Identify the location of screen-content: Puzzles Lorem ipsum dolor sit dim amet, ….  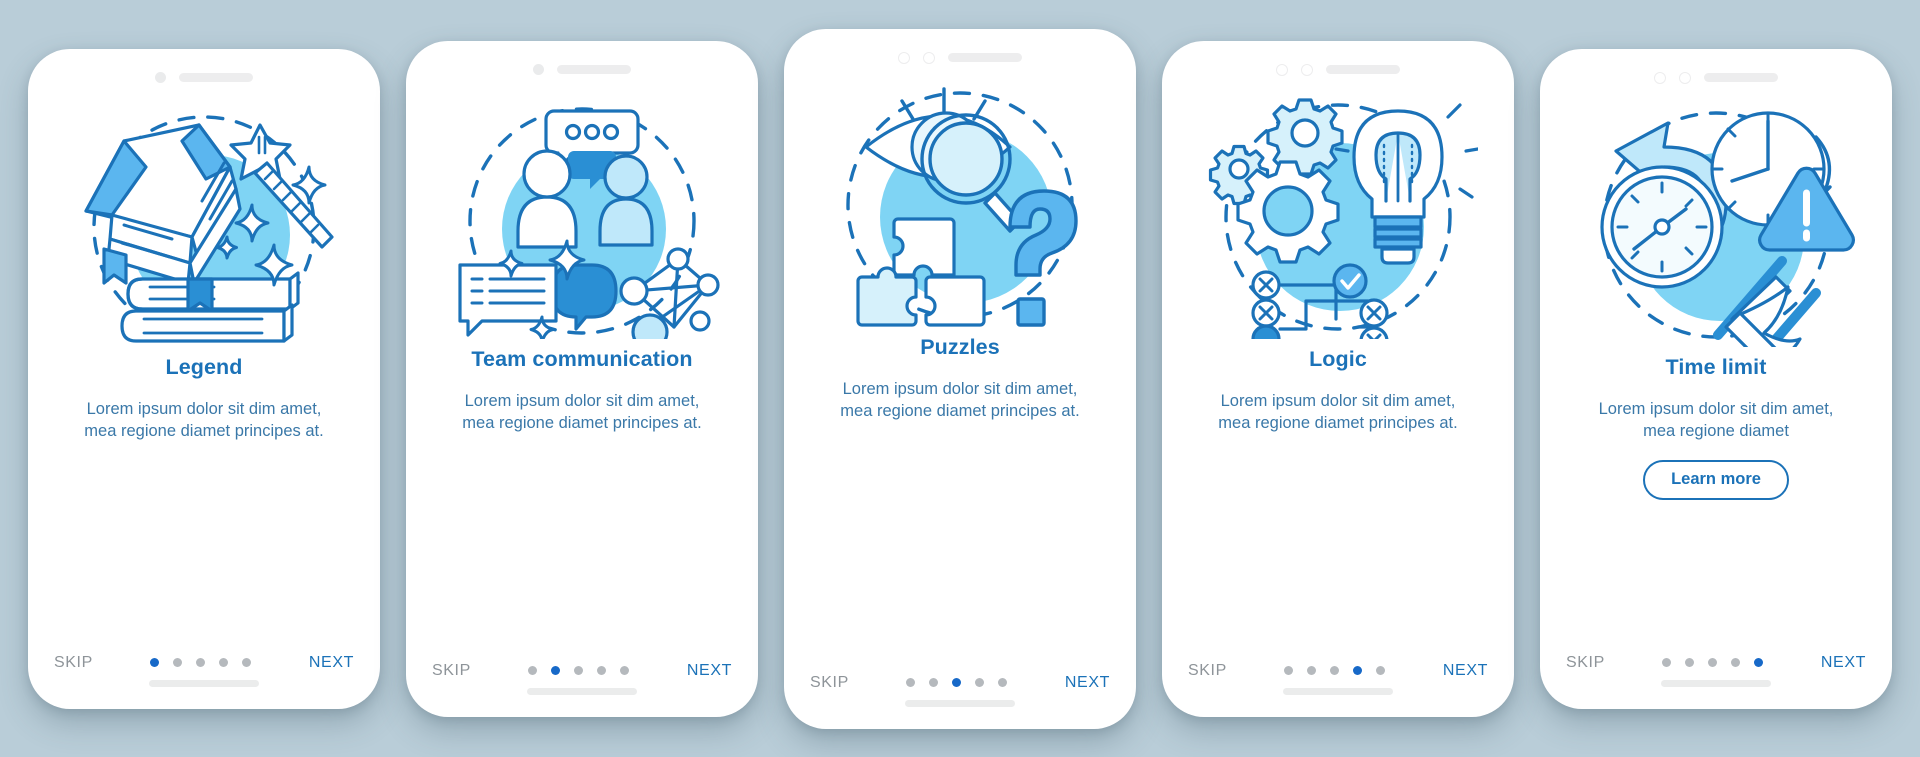
(960, 438).